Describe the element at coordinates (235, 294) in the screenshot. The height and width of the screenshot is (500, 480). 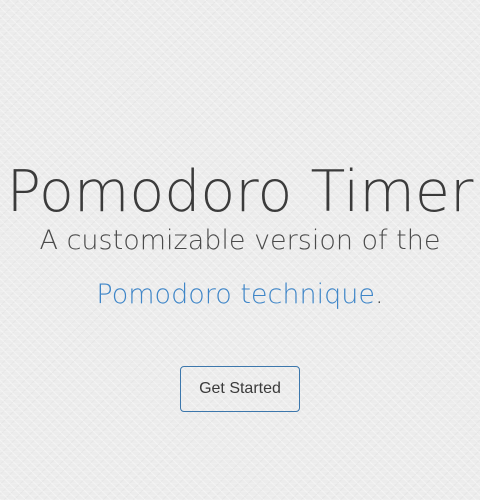
I see `pomodoro-technique-link: Pomodoro technique` at that location.